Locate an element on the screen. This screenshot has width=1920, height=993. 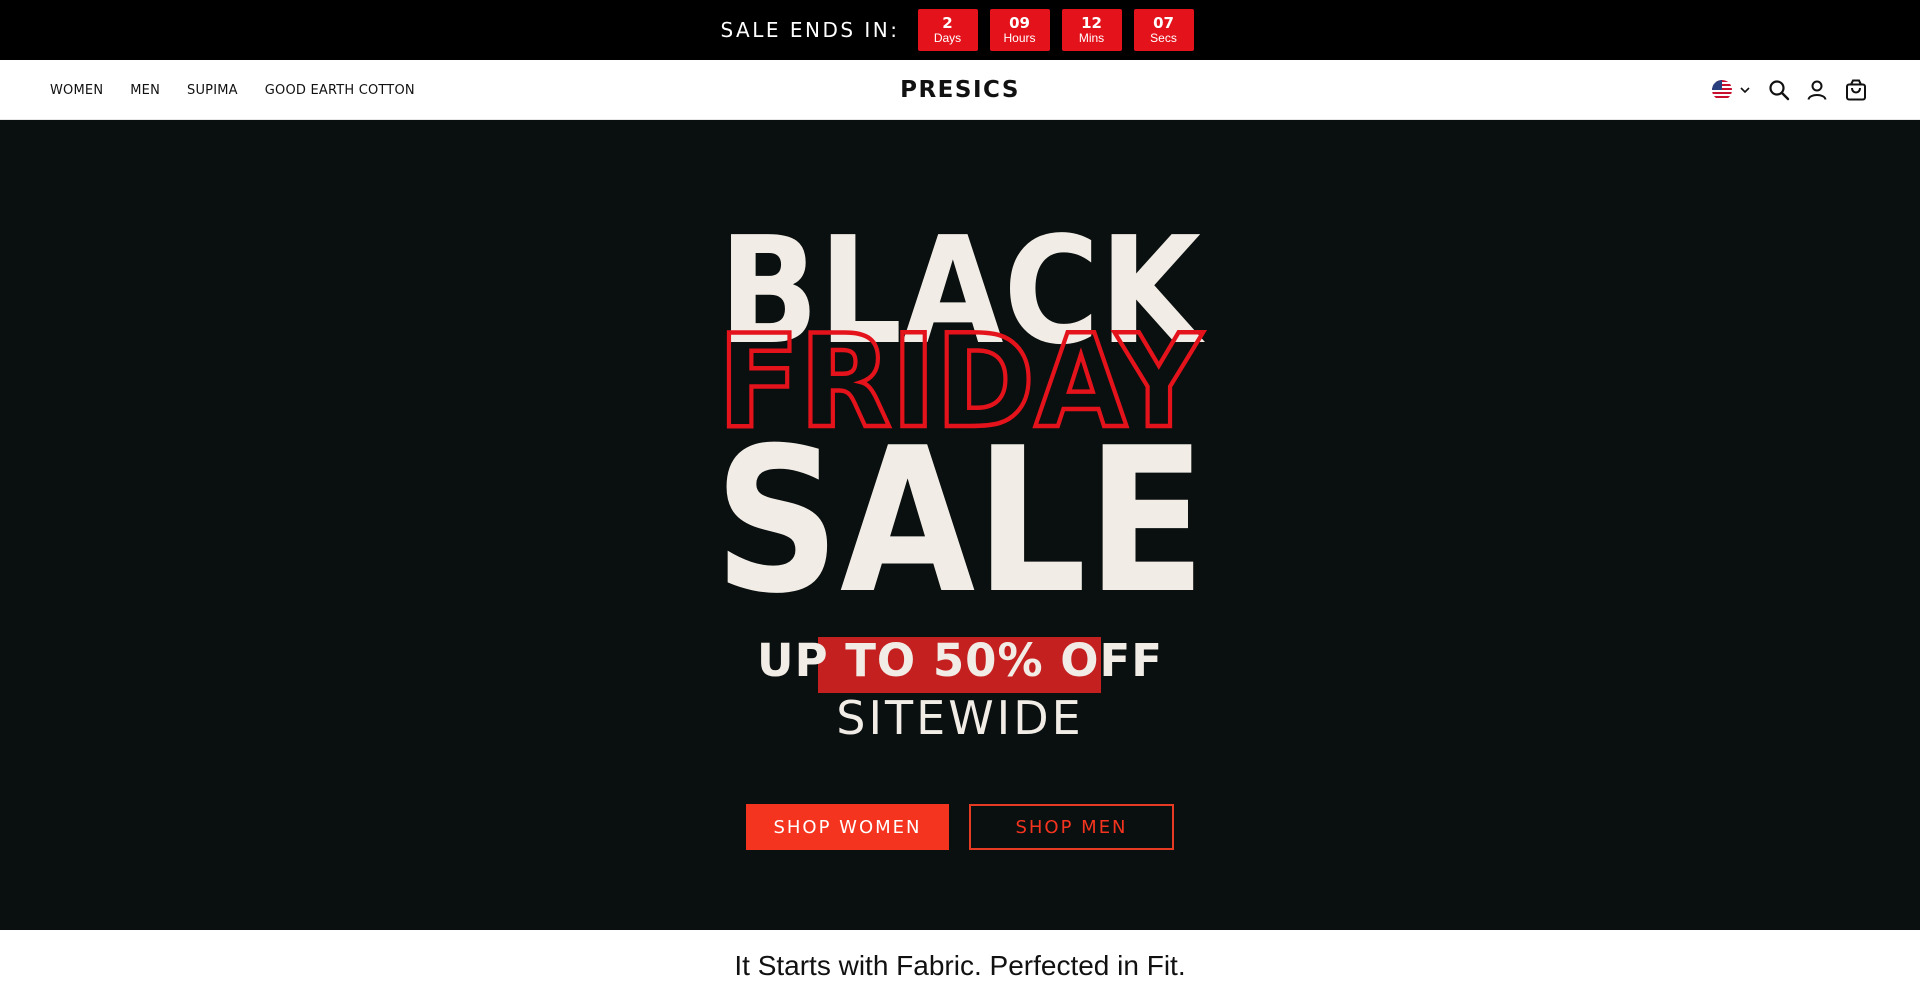
search-icon is located at coordinates (1779, 90).